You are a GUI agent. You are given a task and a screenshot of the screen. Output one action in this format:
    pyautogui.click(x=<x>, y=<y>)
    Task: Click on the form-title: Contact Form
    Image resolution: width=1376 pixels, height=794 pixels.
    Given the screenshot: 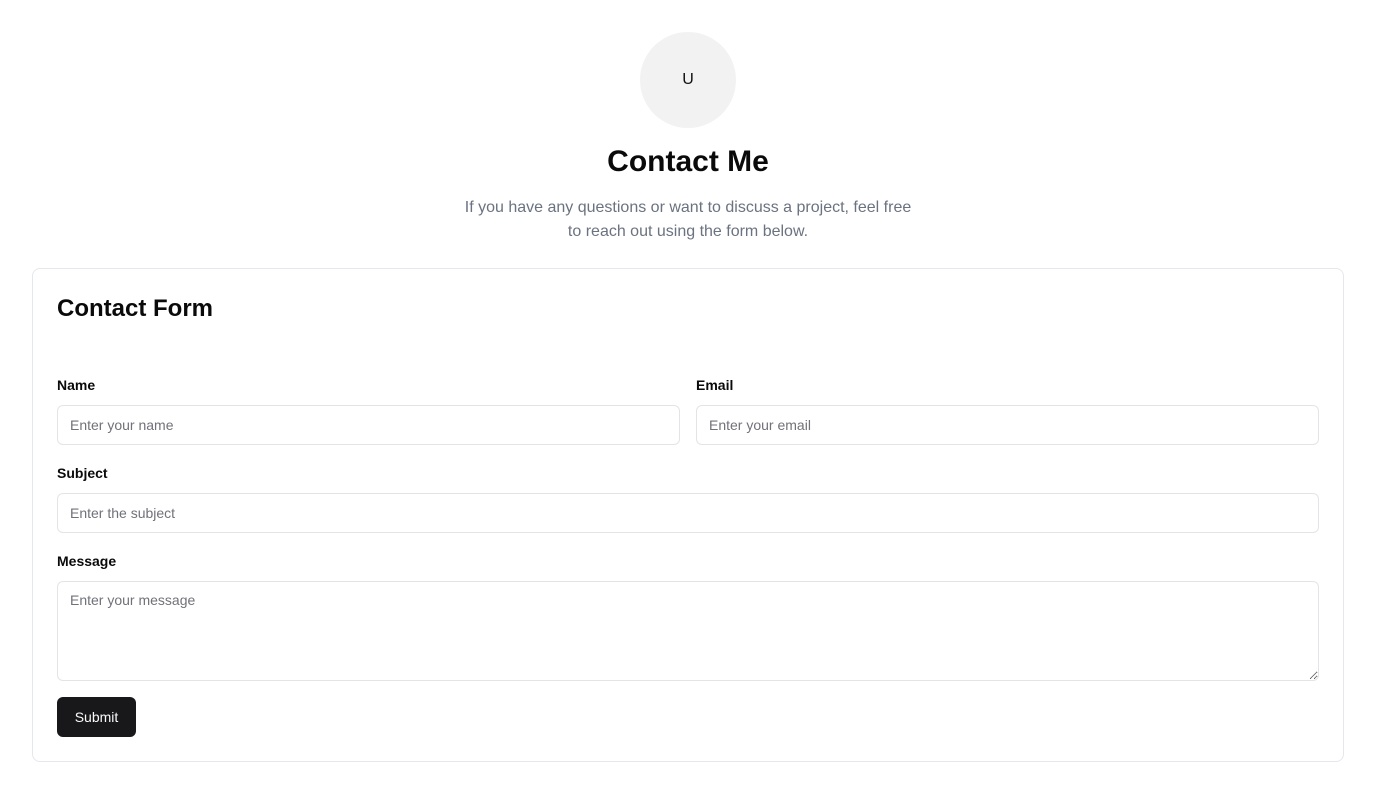 What is the action you would take?
    pyautogui.click(x=135, y=308)
    